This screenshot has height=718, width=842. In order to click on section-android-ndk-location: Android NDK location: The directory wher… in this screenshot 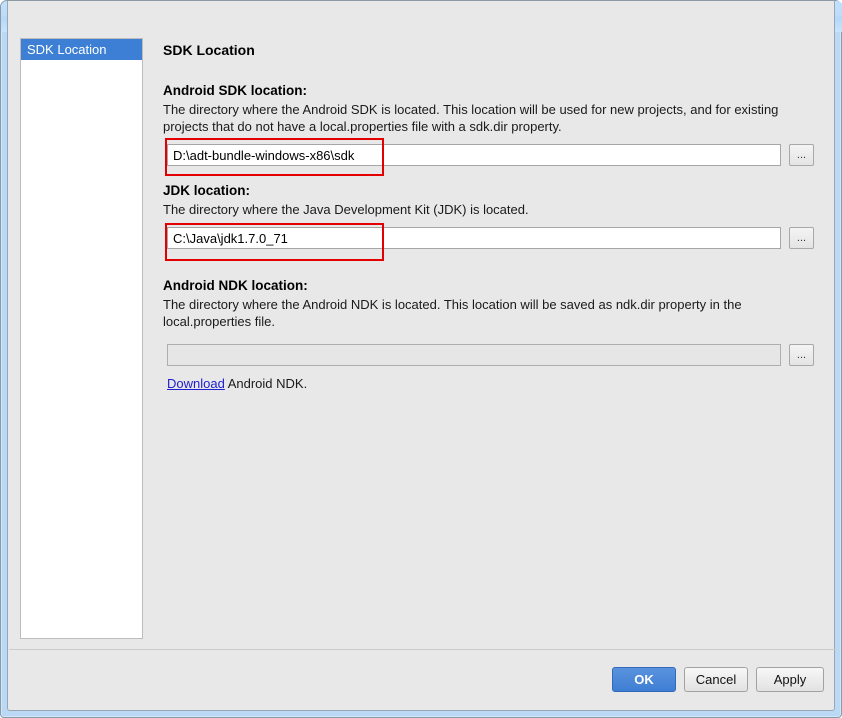, I will do `click(493, 334)`.